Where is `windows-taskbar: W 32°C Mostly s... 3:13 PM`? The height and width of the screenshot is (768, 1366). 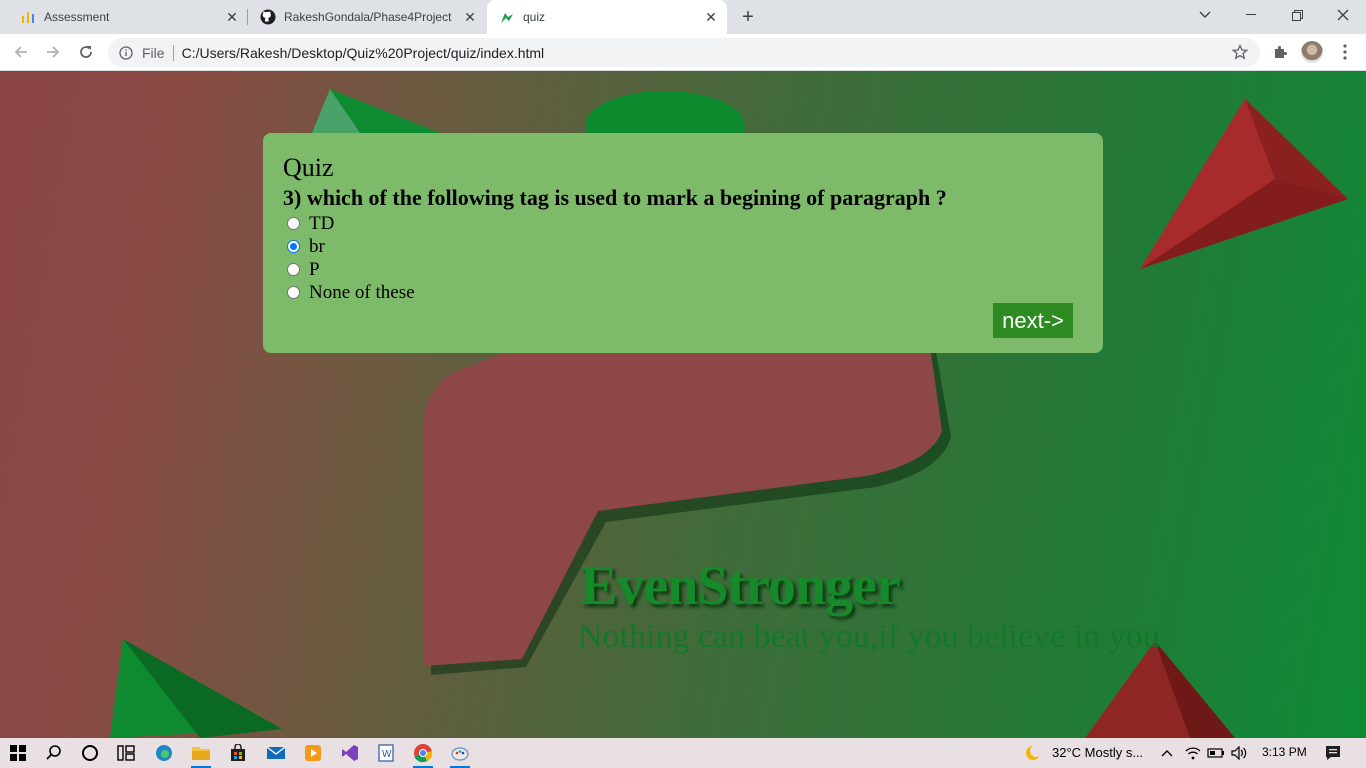 windows-taskbar: W 32°C Mostly s... 3:13 PM is located at coordinates (683, 753).